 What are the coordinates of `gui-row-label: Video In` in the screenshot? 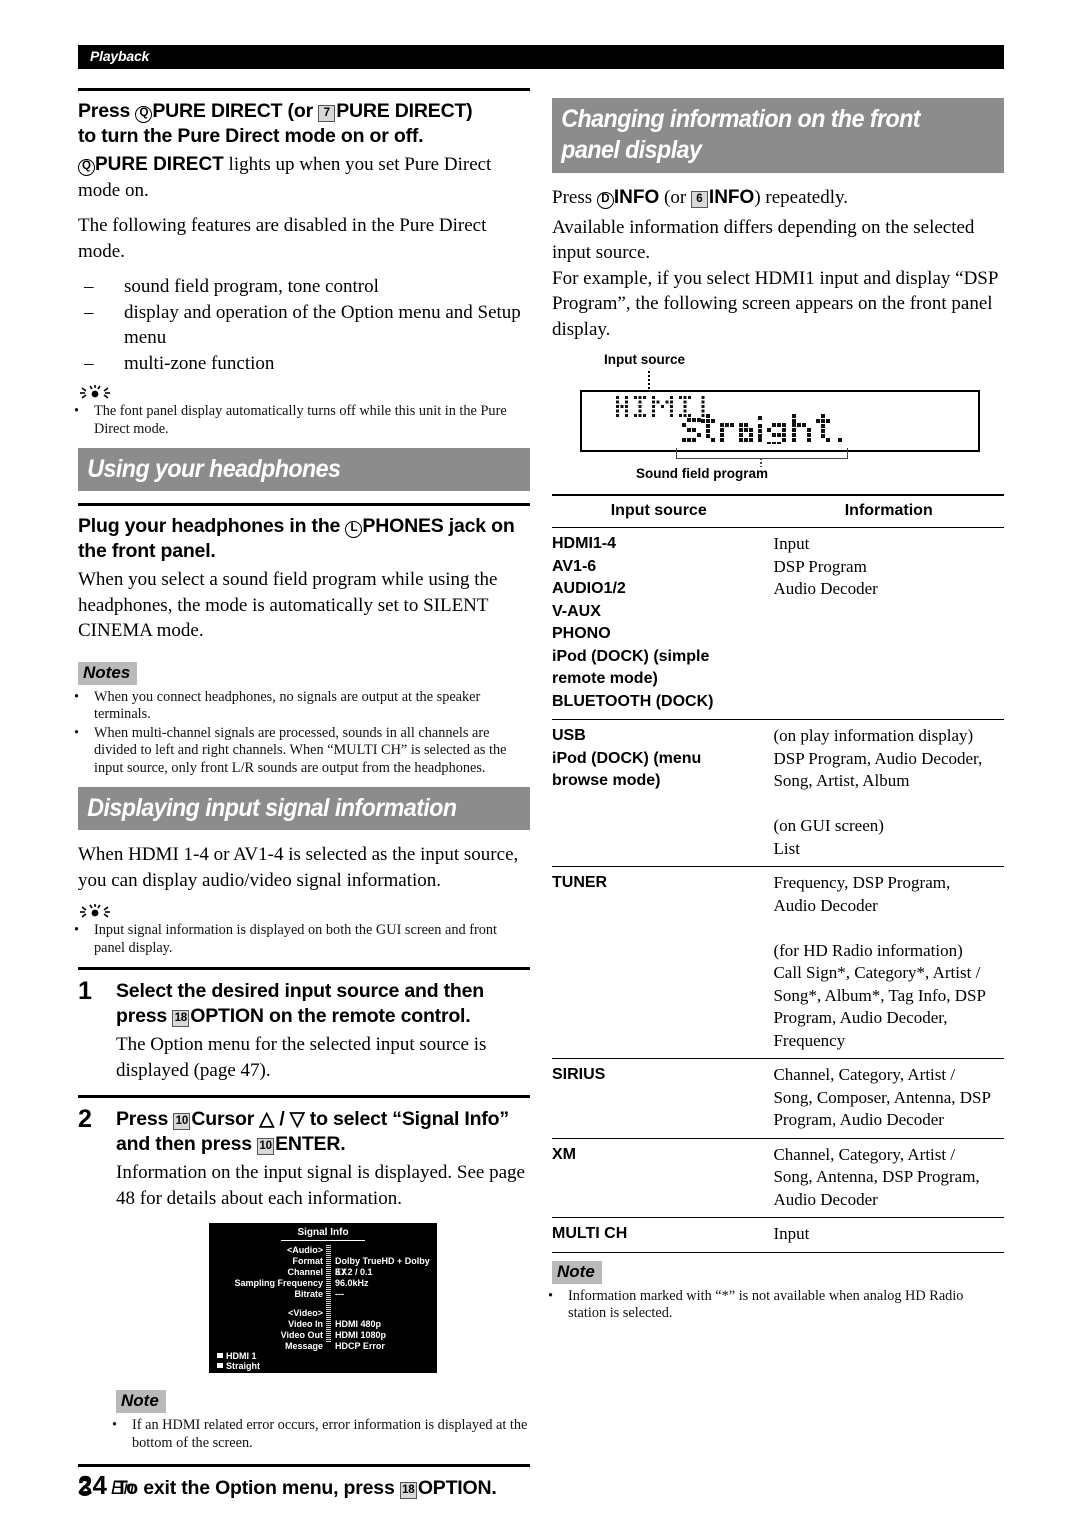 It's located at (305, 1324).